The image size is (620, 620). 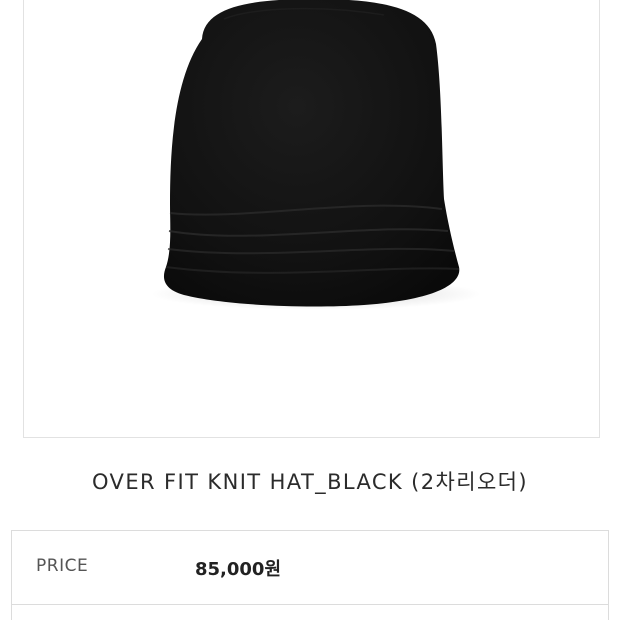 I want to click on price-row: PRICE 85,000원, so click(x=310, y=568).